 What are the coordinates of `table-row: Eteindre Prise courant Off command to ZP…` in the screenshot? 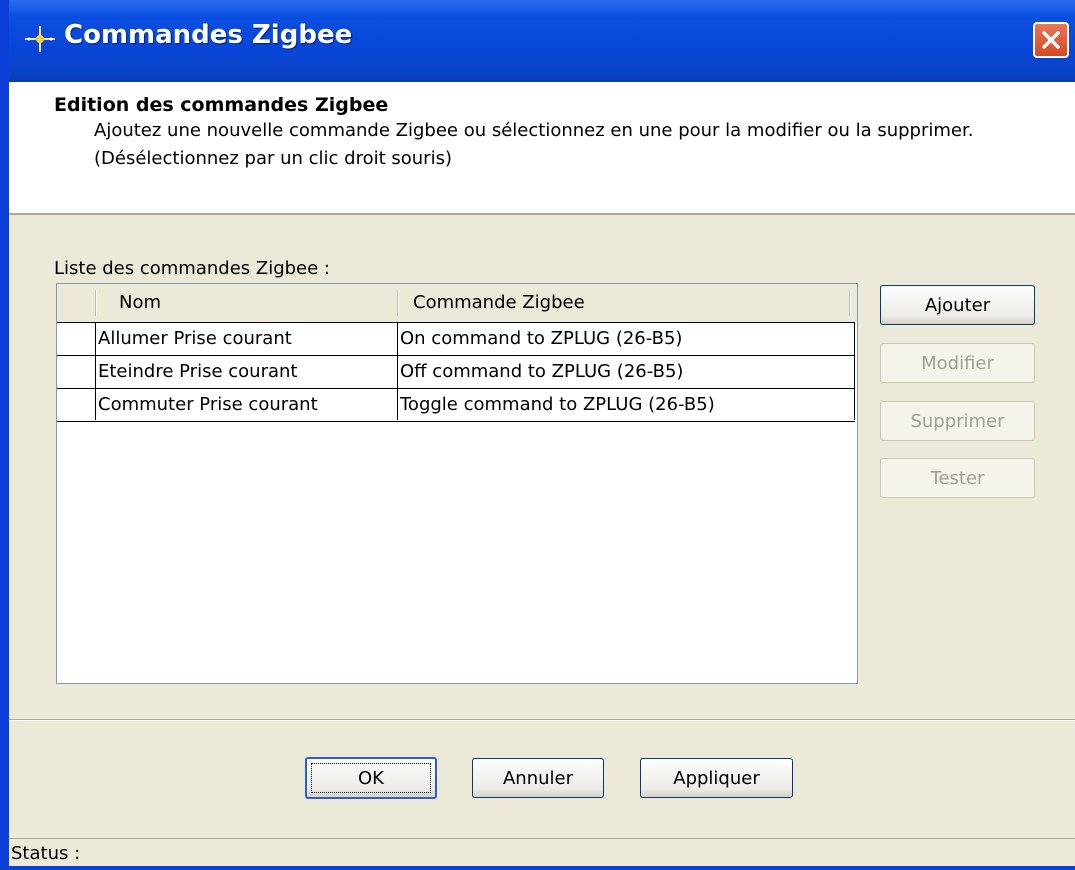 It's located at (456, 372).